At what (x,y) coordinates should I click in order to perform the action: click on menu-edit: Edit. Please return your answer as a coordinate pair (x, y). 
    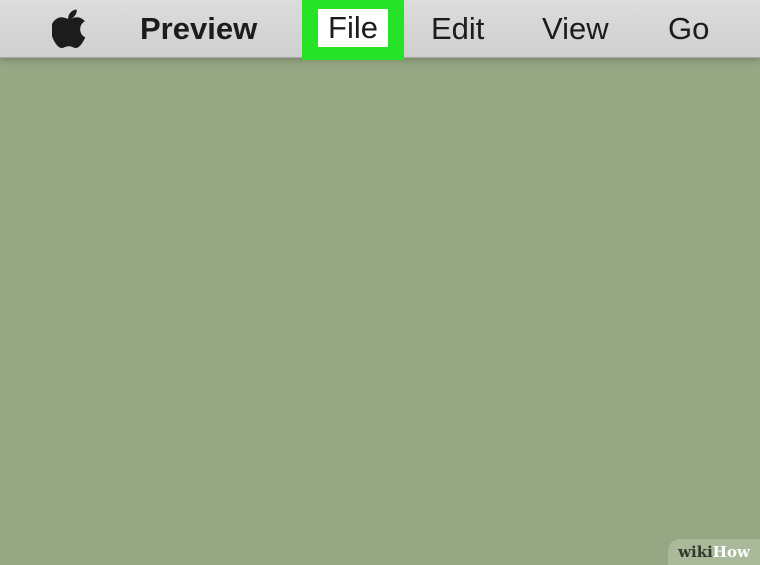
    Looking at the image, I should click on (457, 28).